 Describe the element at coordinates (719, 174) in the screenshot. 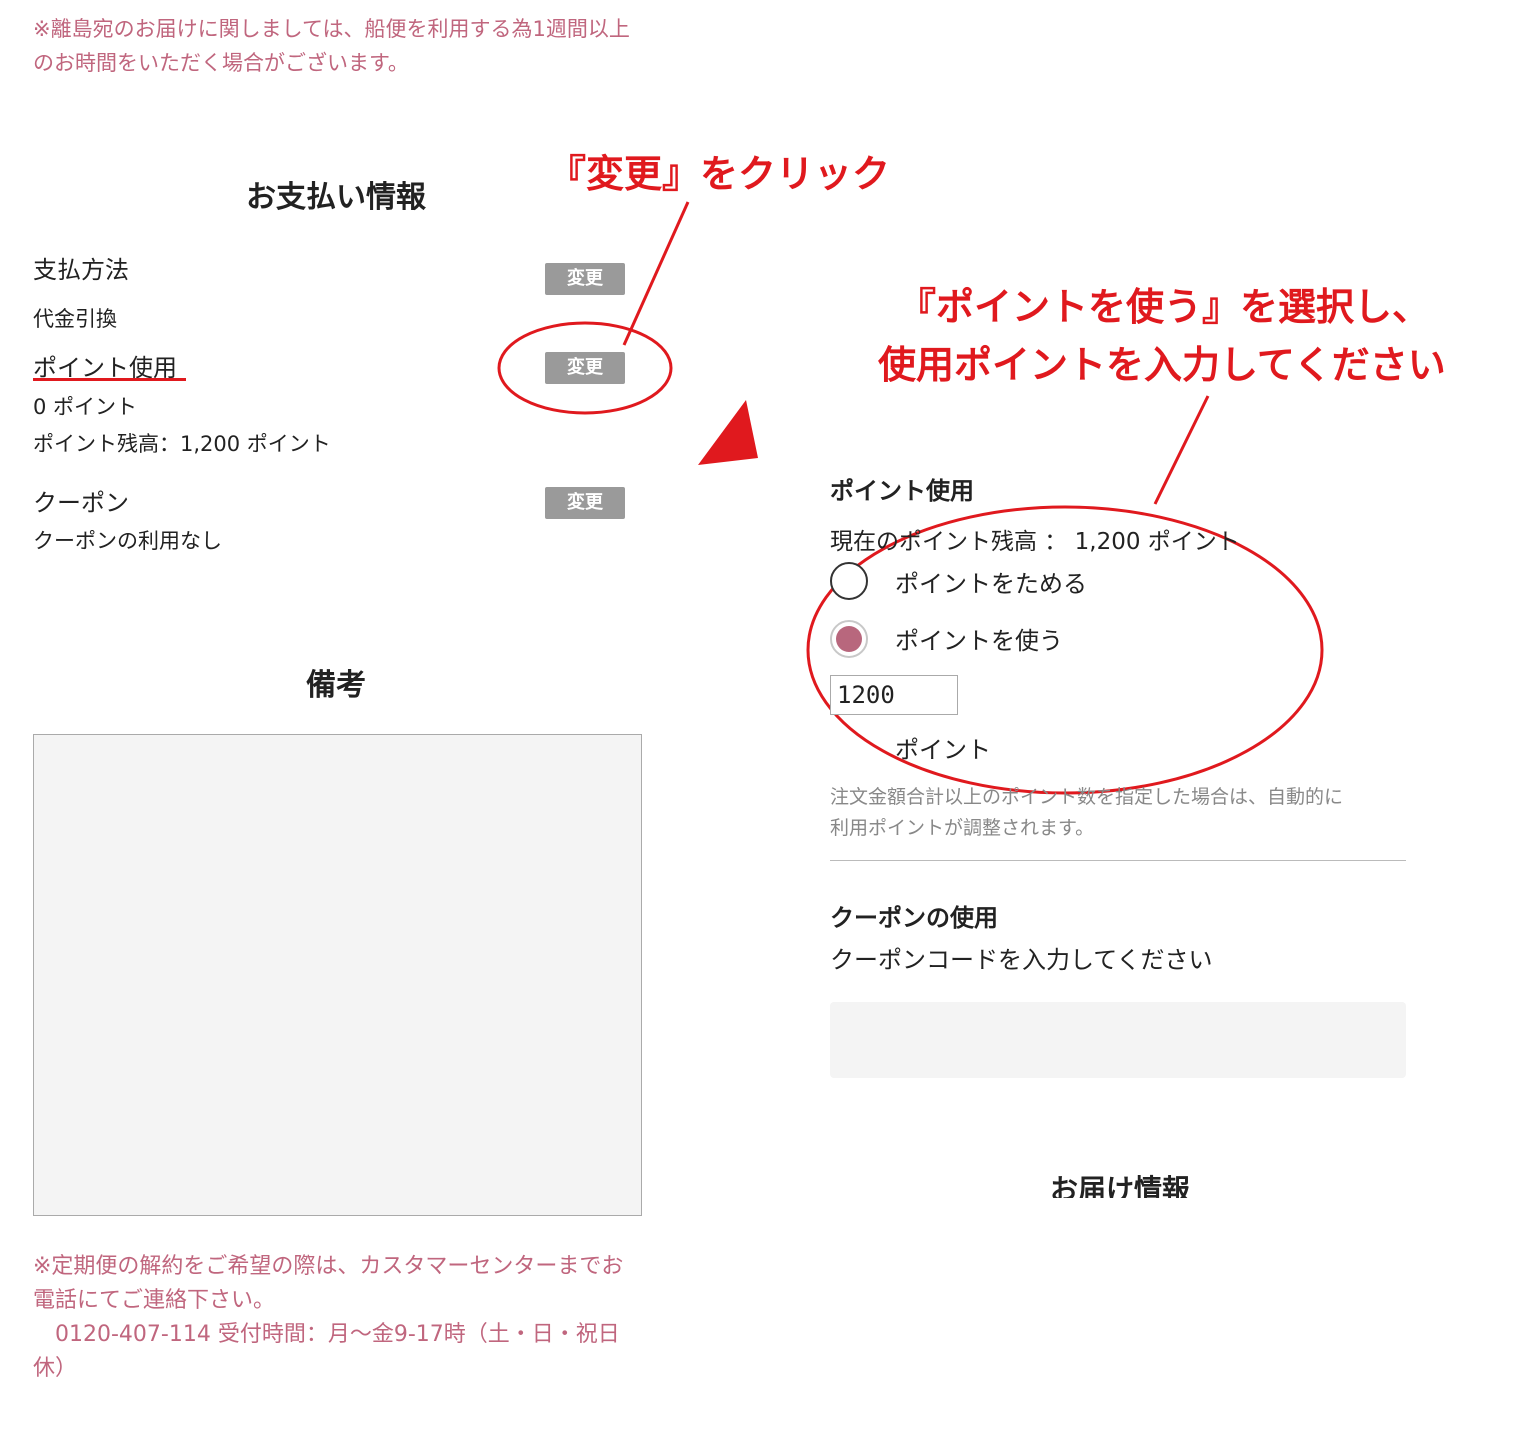

I see `click-change-annotation: 『変更』をクリック` at that location.